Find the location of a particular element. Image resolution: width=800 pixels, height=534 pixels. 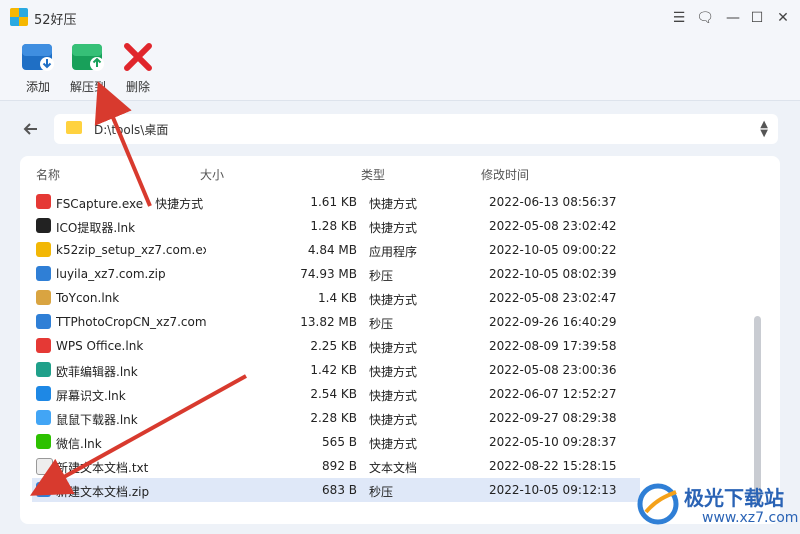

watermark-url: www.xz7.com is located at coordinates (750, 518).